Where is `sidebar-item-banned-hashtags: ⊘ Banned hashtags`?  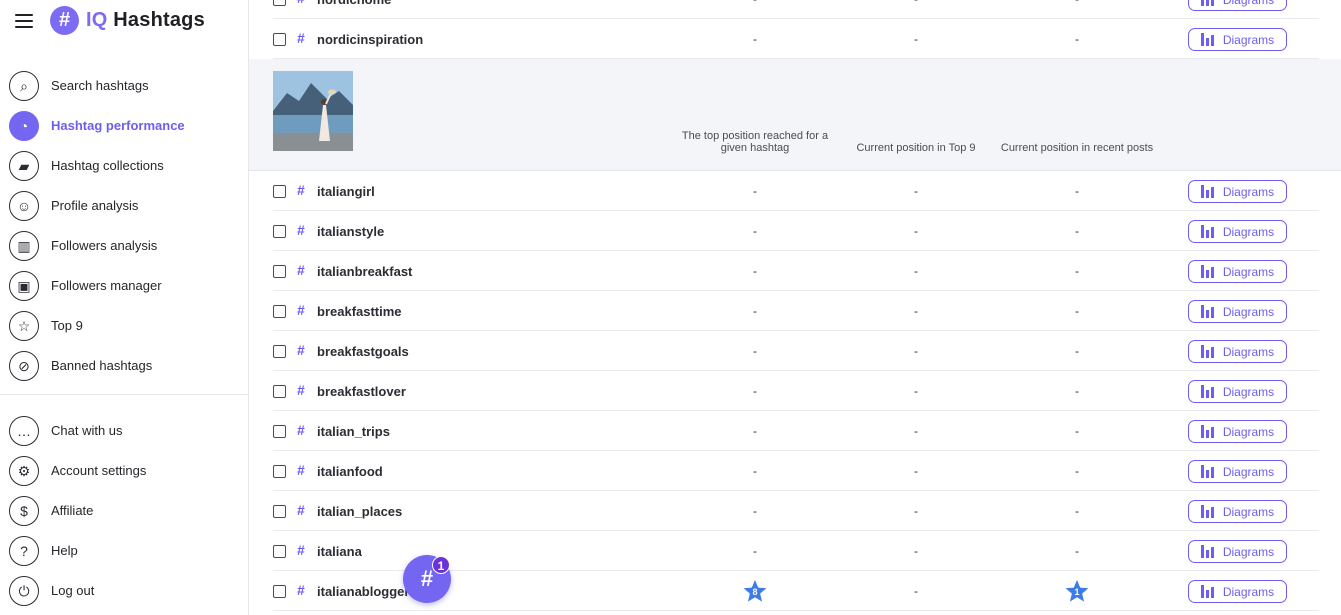
sidebar-item-banned-hashtags: ⊘ Banned hashtags is located at coordinates (124, 366).